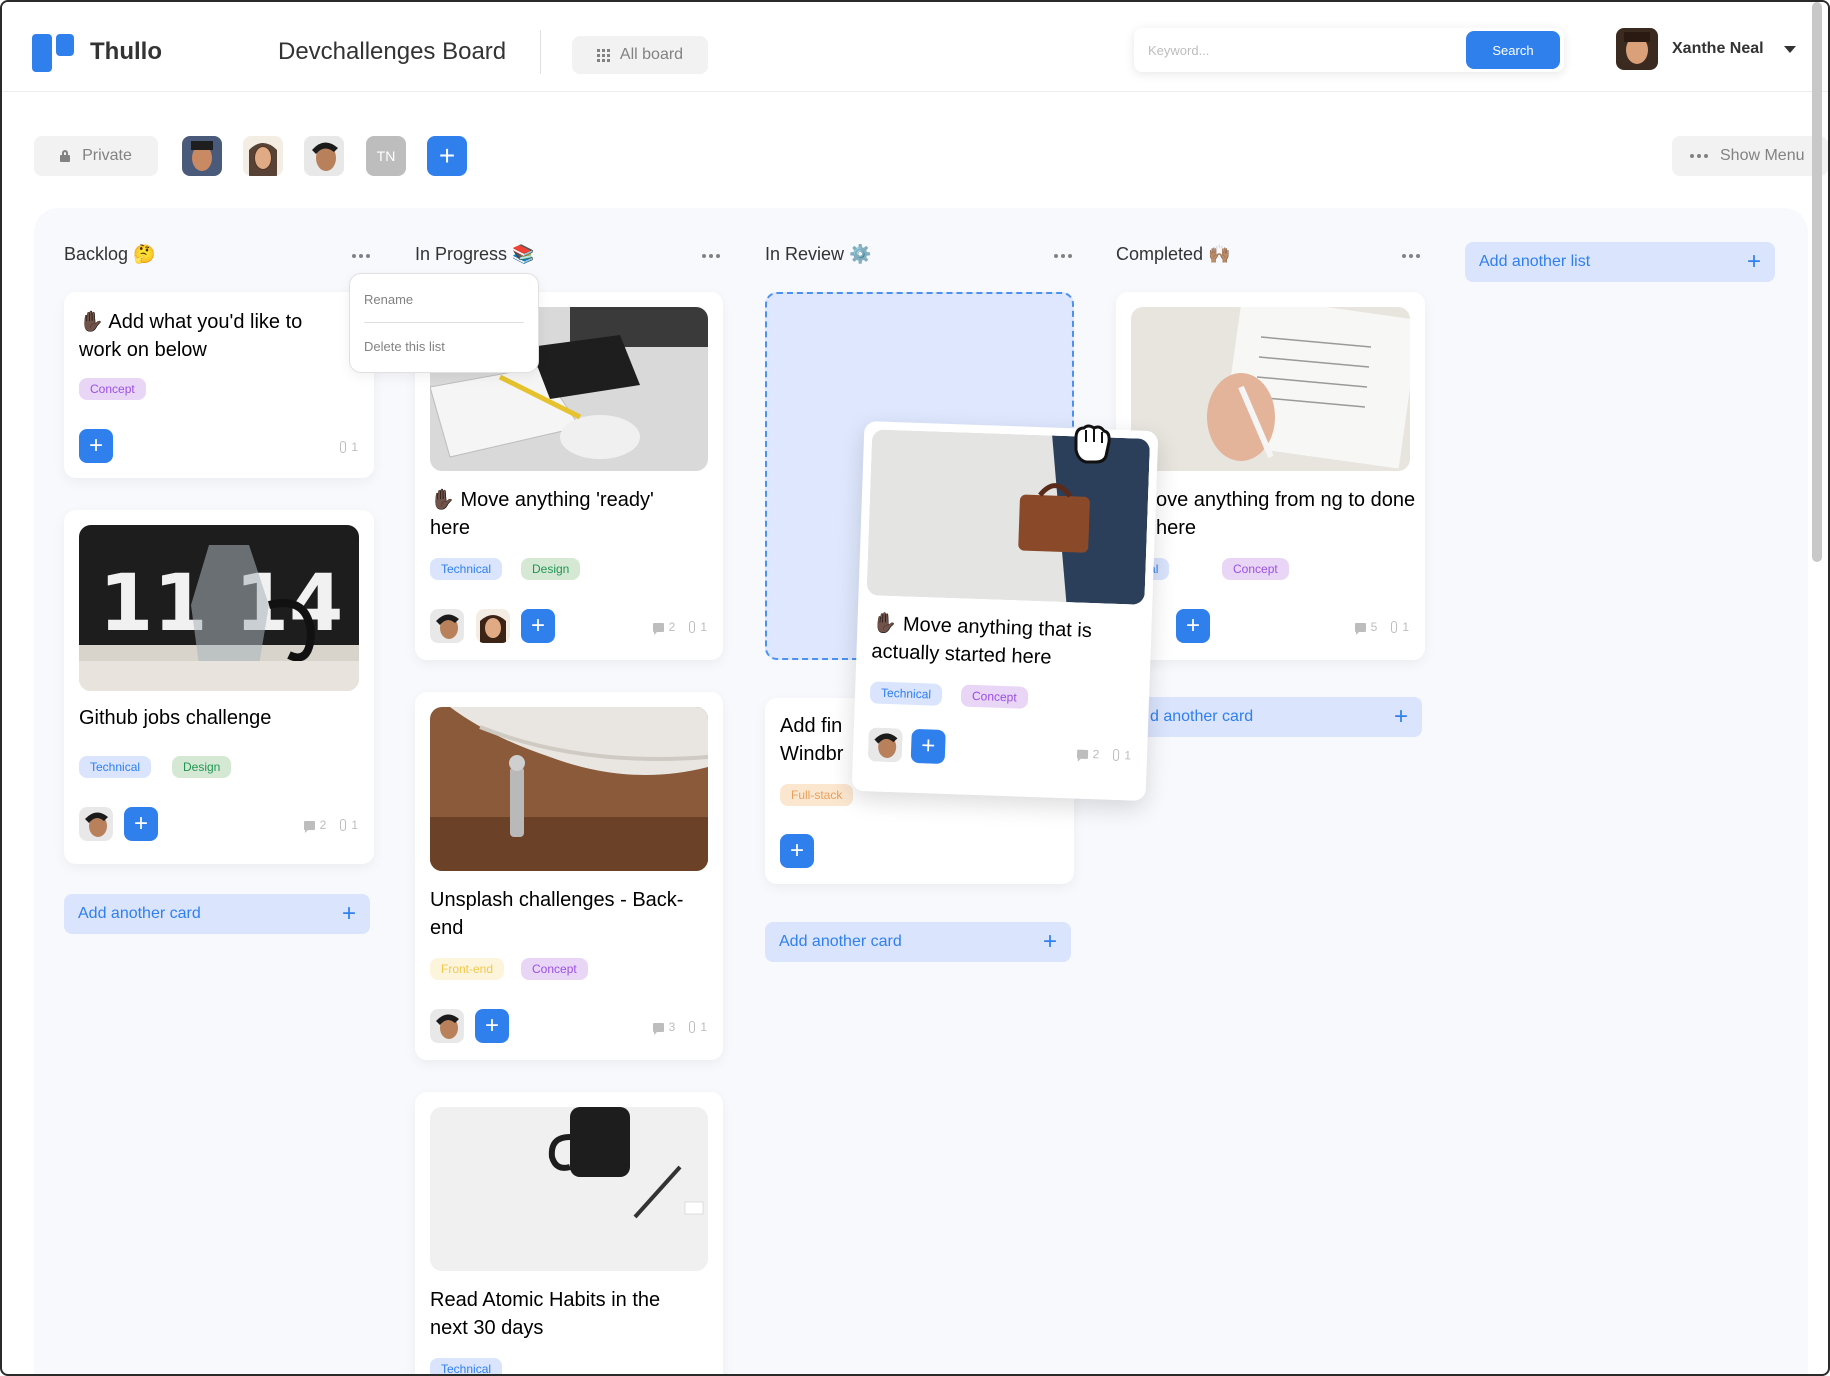  What do you see at coordinates (542, 514) in the screenshot?
I see `card-title: ✋🏿 Move anything 'ready' here` at bounding box center [542, 514].